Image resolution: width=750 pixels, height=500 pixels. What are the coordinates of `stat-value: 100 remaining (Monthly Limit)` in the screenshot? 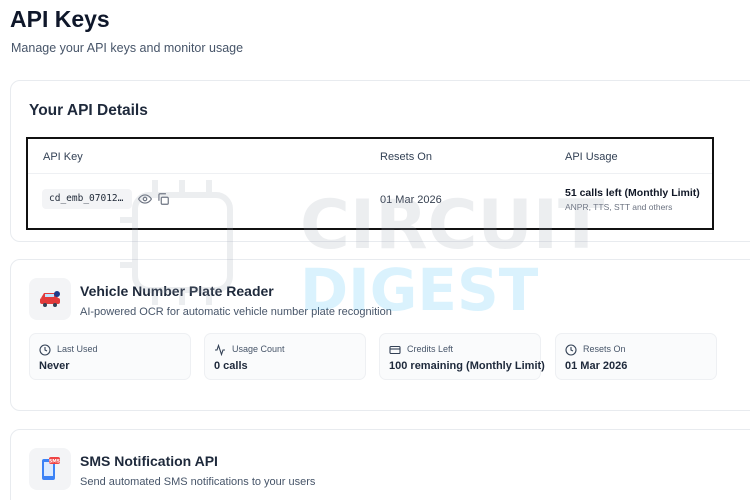 It's located at (467, 366).